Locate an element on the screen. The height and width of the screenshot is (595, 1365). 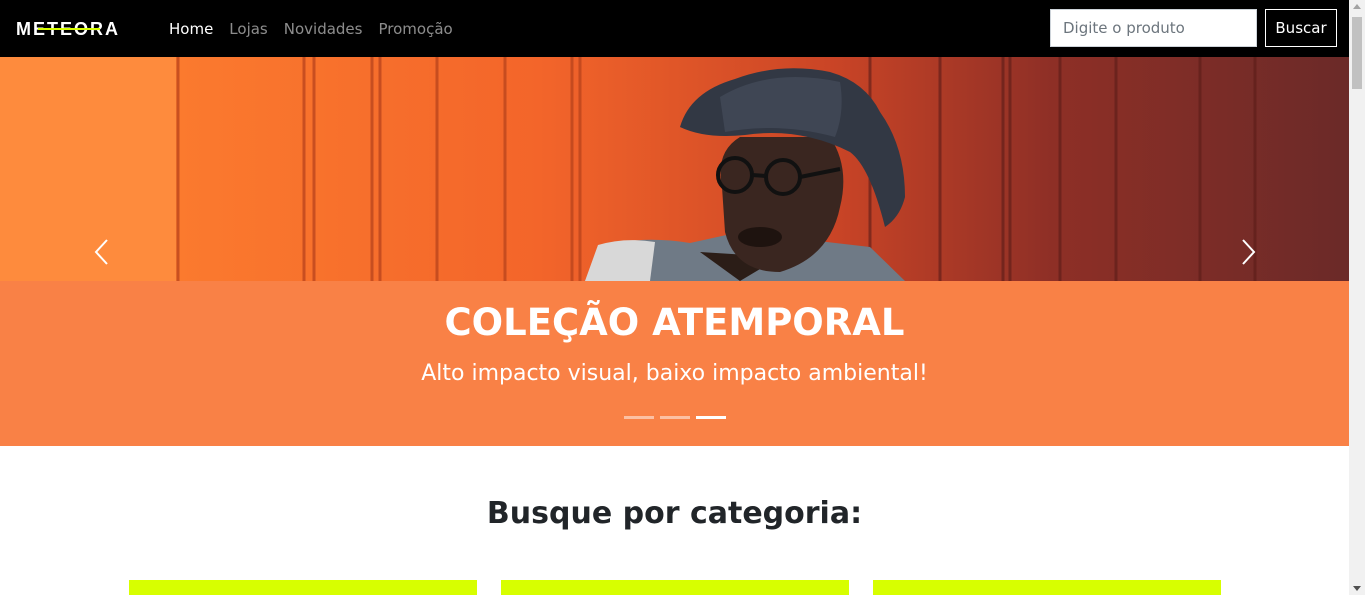
carousel-indicators is located at coordinates (675, 417).